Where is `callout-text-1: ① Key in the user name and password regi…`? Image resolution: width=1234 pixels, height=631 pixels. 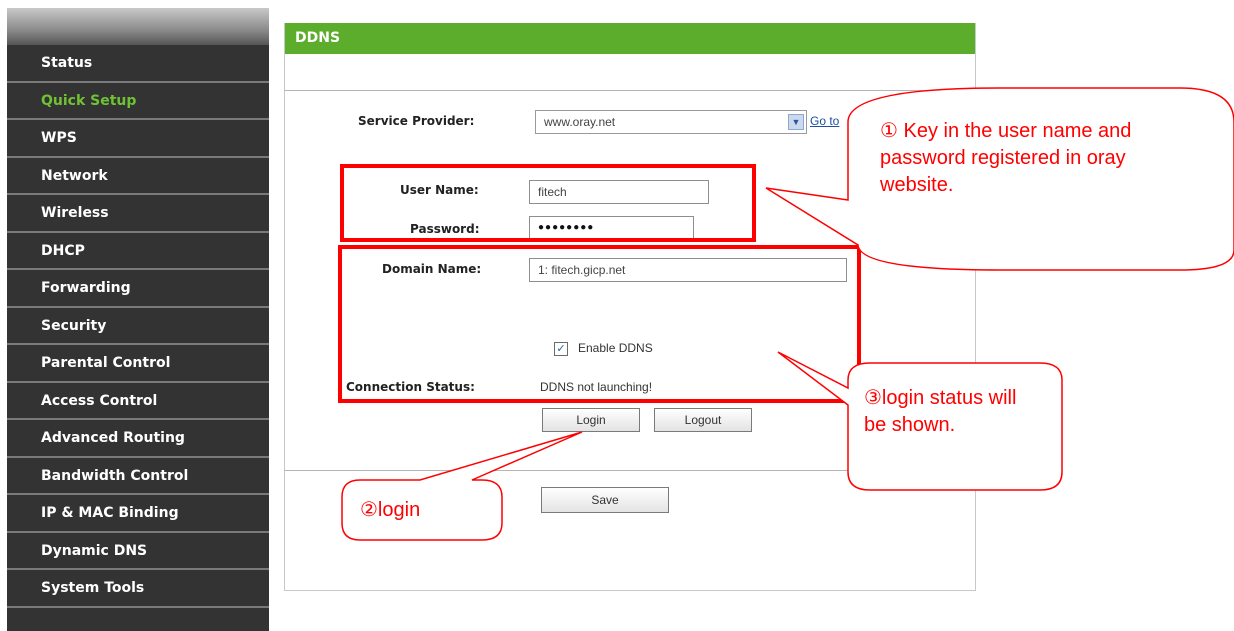 callout-text-1: ① Key in the user name and password regi… is located at coordinates (1006, 158).